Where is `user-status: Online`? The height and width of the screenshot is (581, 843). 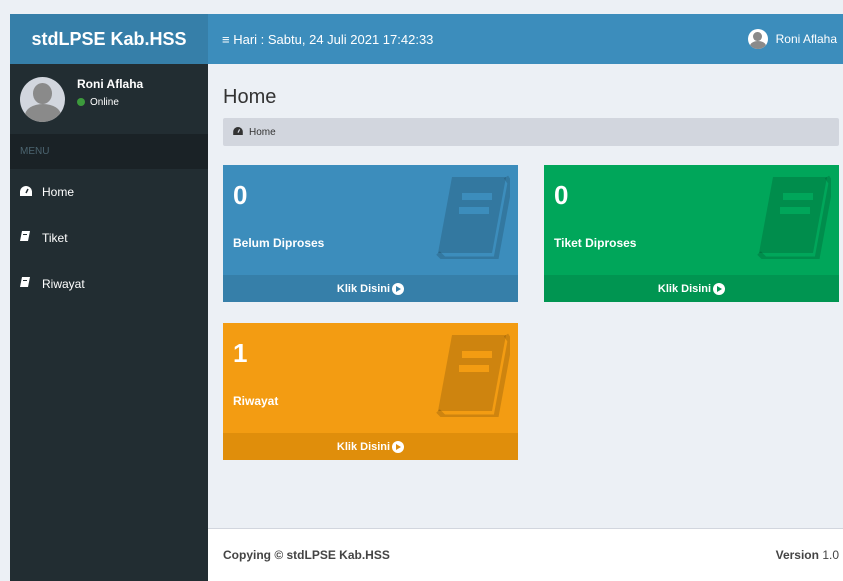
user-status: Online is located at coordinates (110, 102).